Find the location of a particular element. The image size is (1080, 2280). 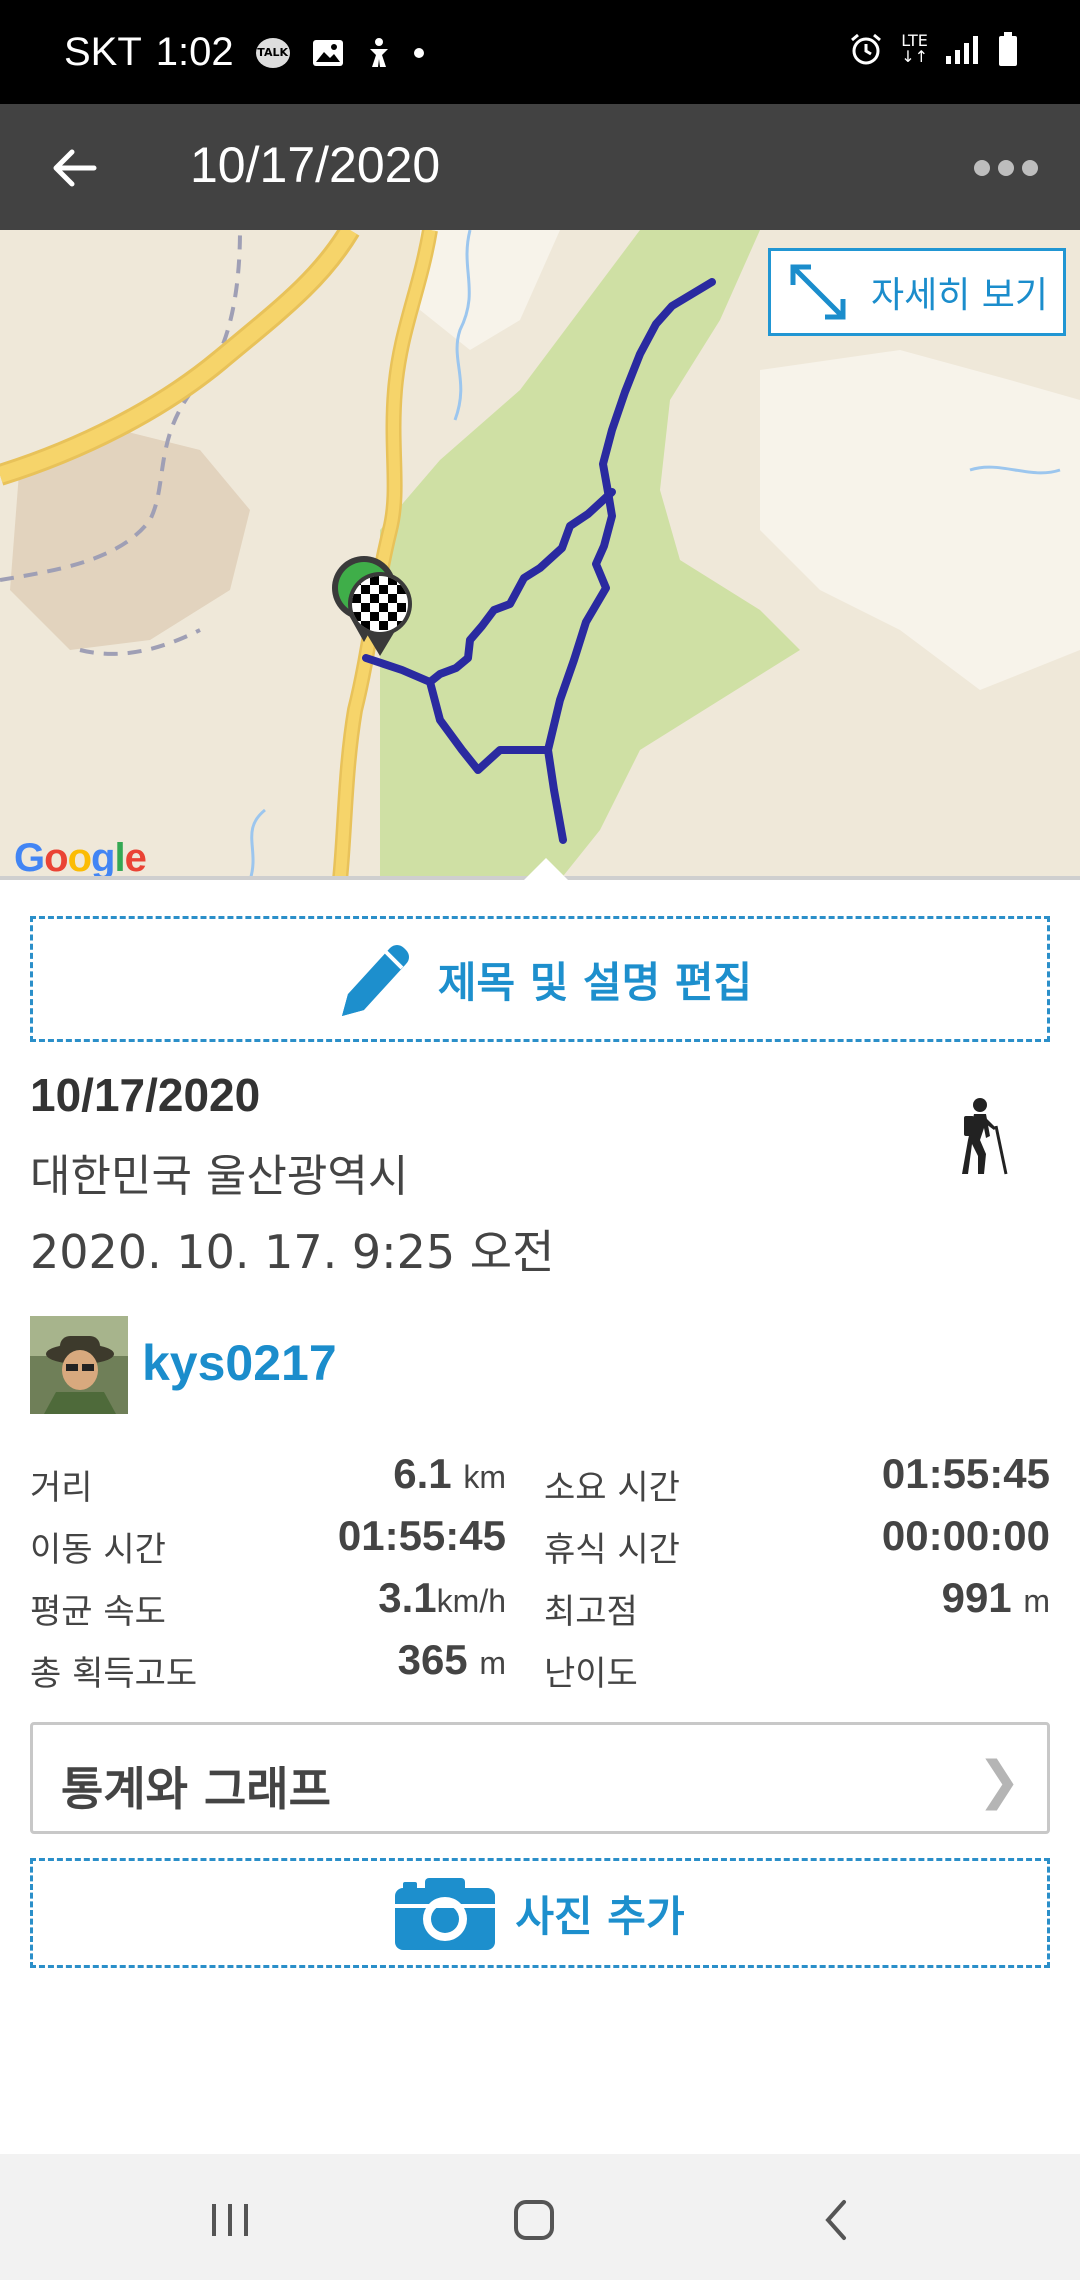

stats-graph-label: 통계와 그래프 is located at coordinates (196, 1789).